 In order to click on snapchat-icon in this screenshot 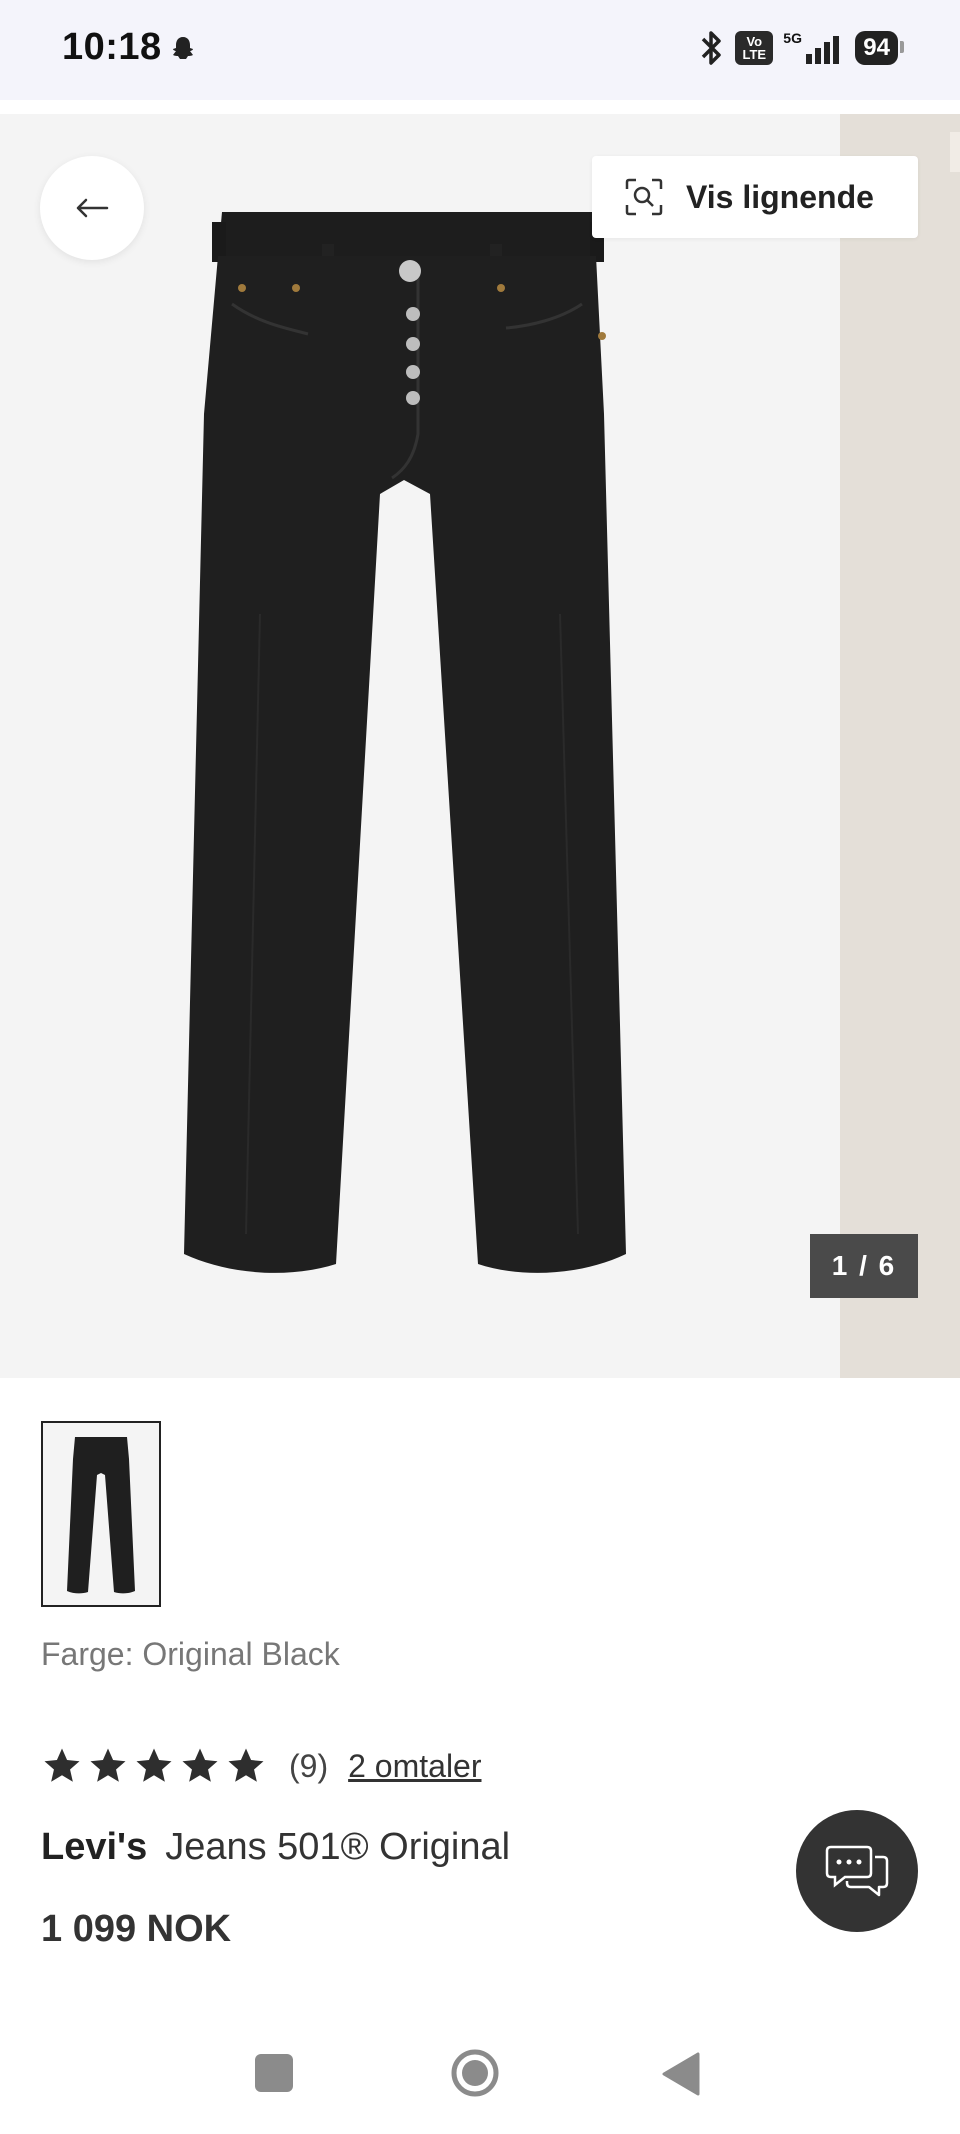, I will do `click(183, 48)`.